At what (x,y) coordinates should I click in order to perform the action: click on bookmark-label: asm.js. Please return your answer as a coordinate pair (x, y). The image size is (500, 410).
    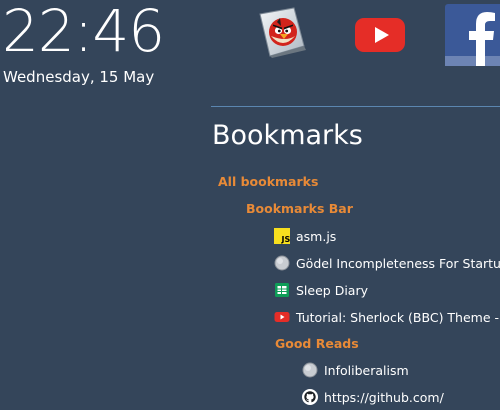
    Looking at the image, I should click on (316, 236).